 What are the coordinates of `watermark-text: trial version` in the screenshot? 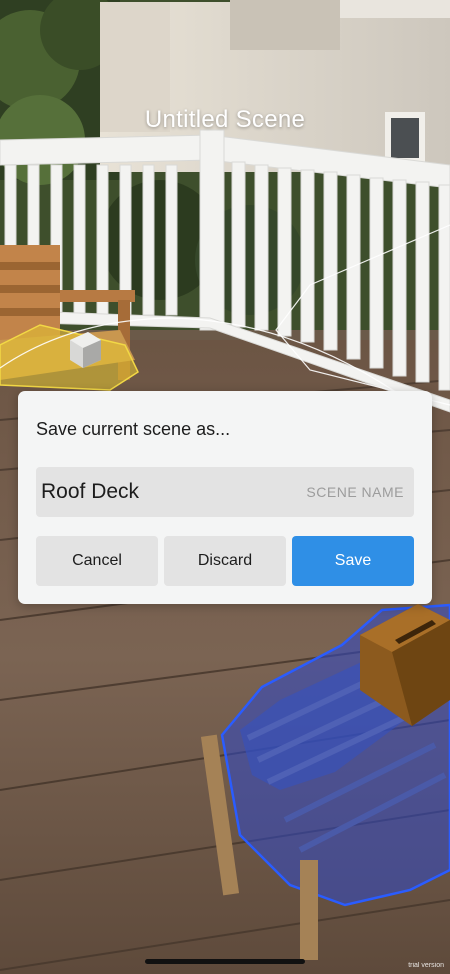 It's located at (426, 965).